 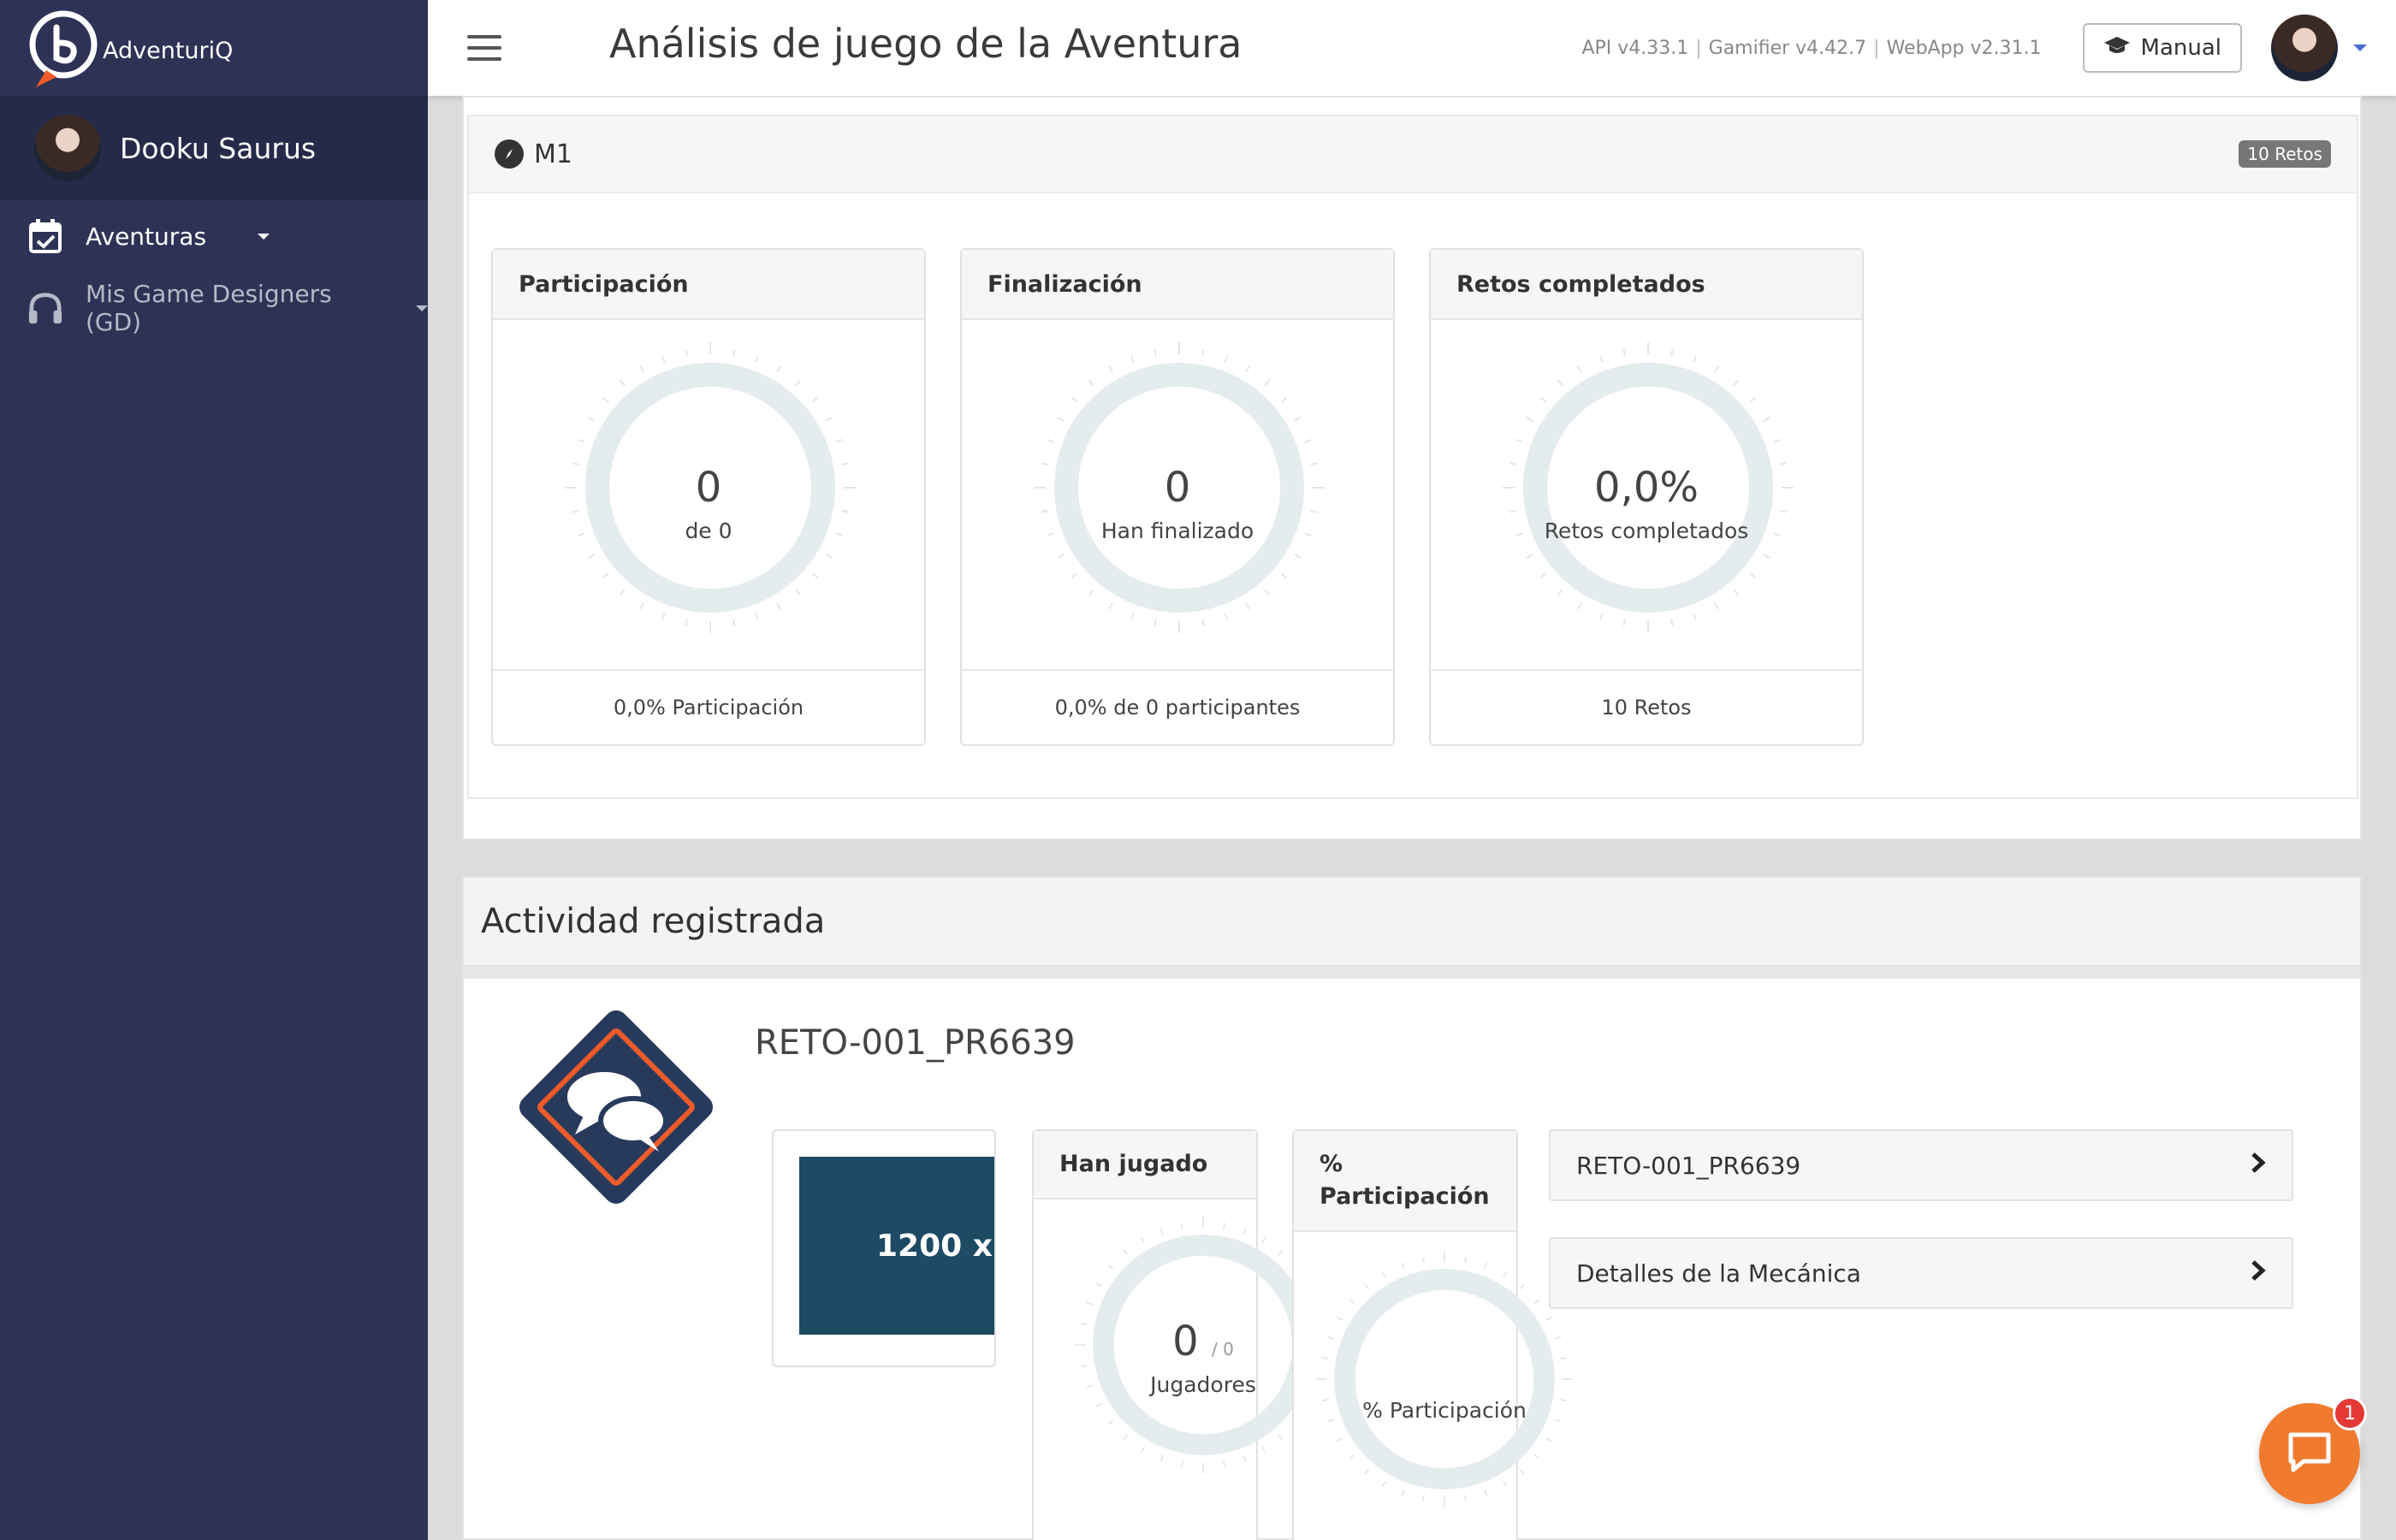 I want to click on activity-title: Actividad registrada, so click(x=1412, y=922).